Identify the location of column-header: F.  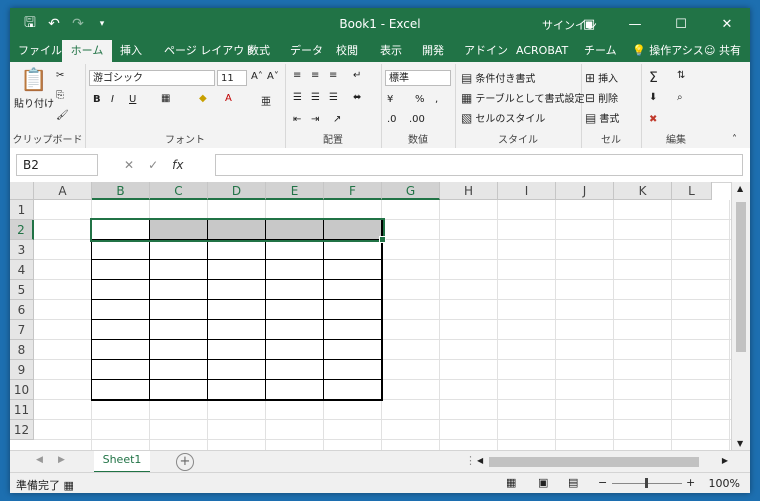
(353, 191).